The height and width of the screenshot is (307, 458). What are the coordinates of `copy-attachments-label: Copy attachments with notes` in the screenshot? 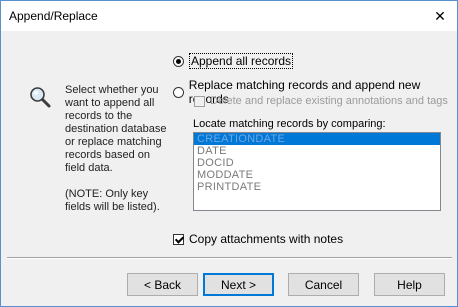 It's located at (266, 239).